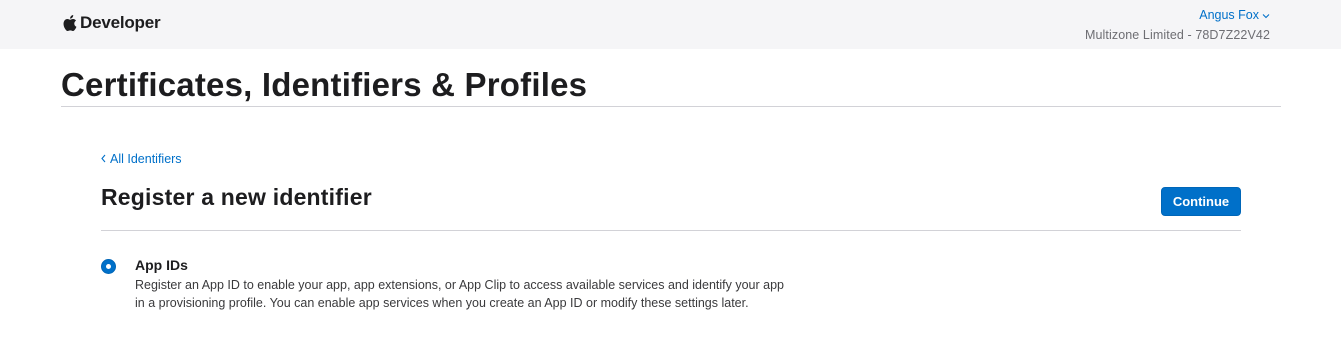  I want to click on user-menu-button: Angus Fox, so click(1234, 15).